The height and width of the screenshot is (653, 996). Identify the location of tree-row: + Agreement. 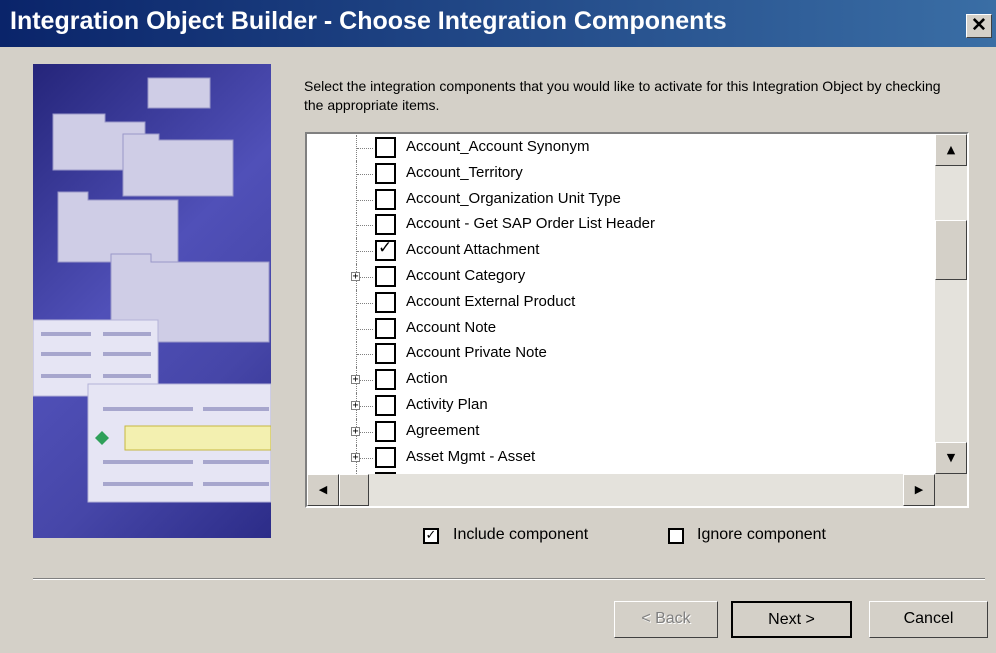
(622, 431).